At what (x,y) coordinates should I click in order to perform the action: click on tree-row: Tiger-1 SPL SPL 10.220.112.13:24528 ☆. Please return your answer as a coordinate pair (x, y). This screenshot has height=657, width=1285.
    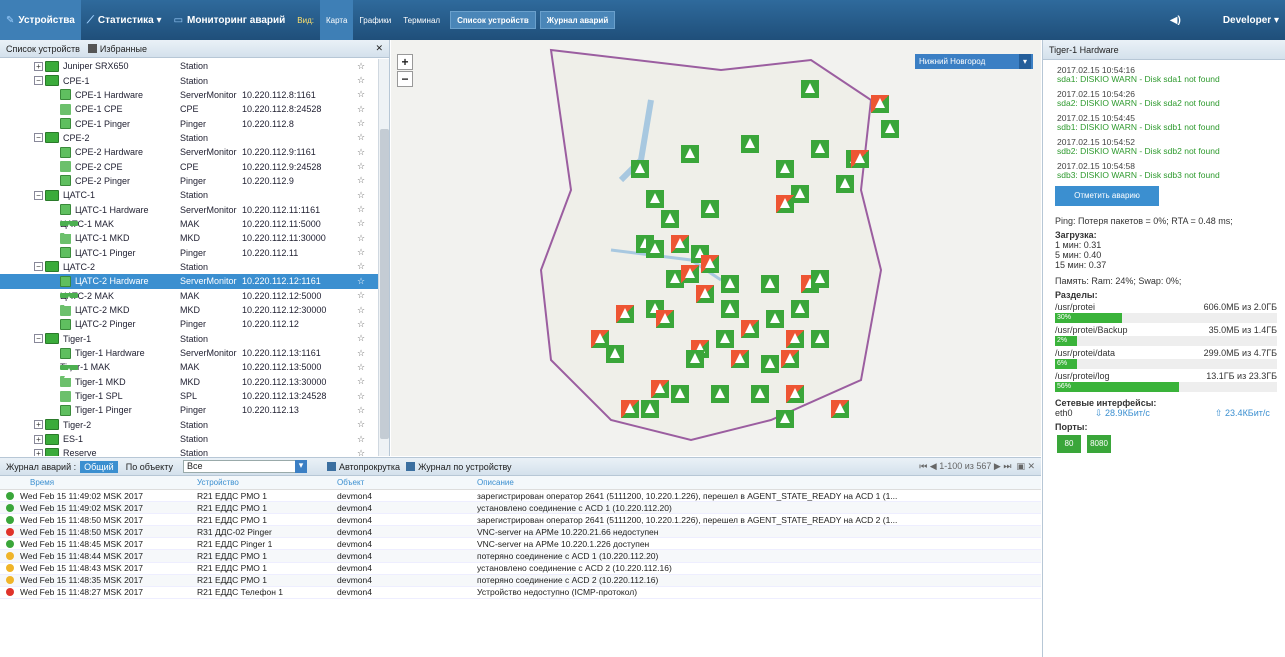
    Looking at the image, I should click on (189, 396).